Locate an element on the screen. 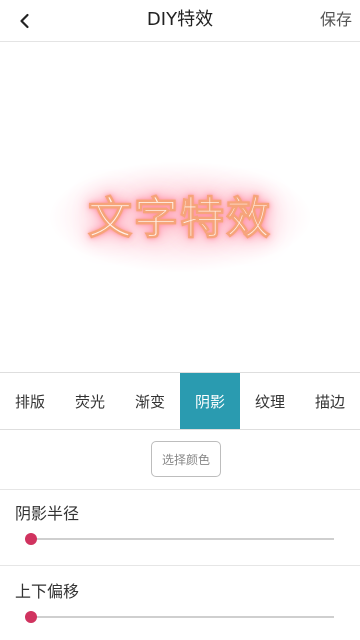 Image resolution: width=360 pixels, height=640 pixels. tab-texture: 纹理 is located at coordinates (270, 401).